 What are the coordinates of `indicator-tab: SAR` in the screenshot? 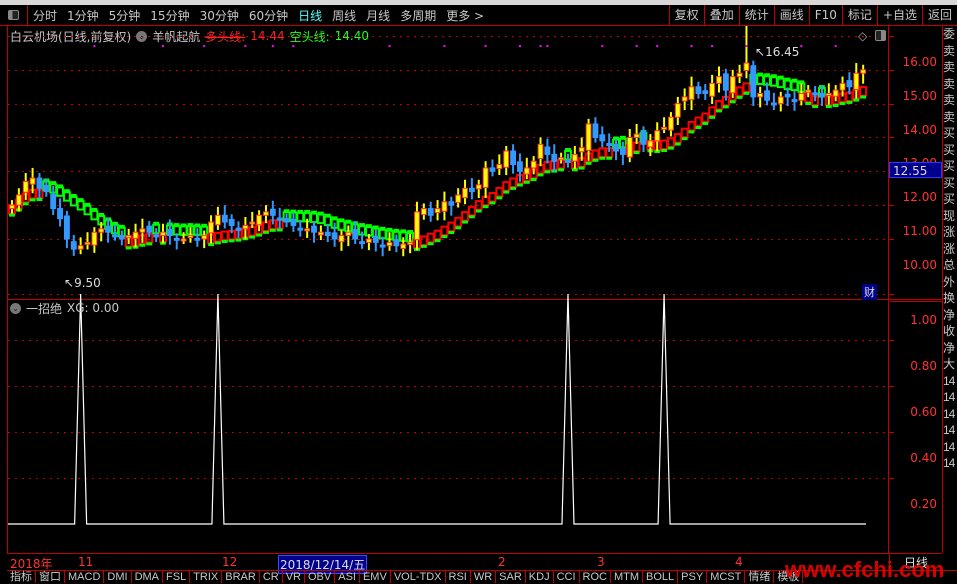 It's located at (511, 577).